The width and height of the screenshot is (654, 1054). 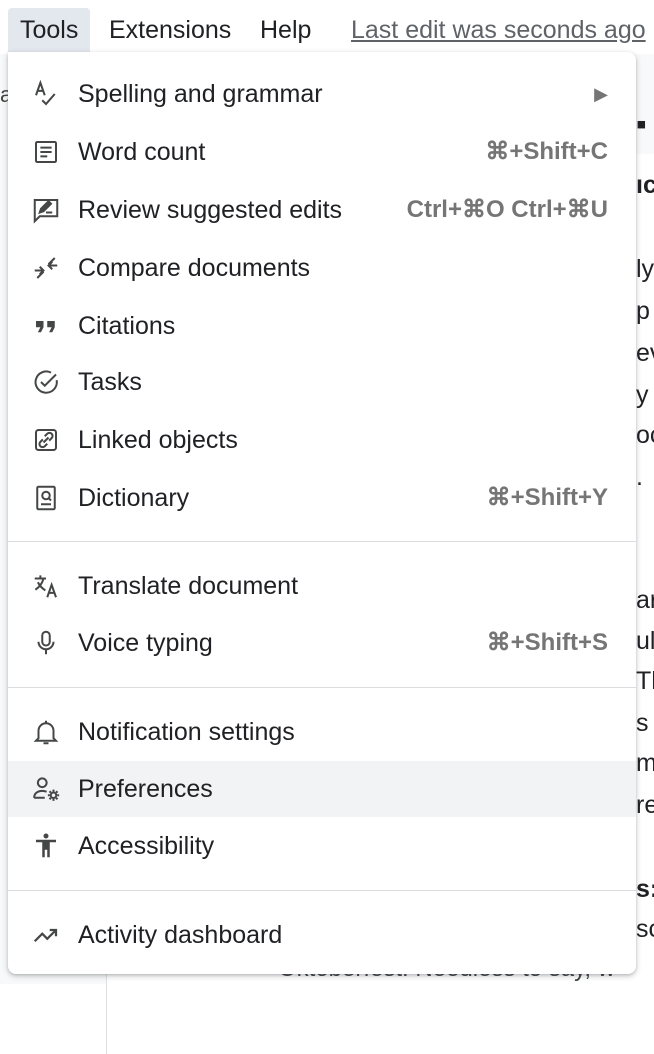 I want to click on menu-item-translate-document: Translate document, so click(x=322, y=586).